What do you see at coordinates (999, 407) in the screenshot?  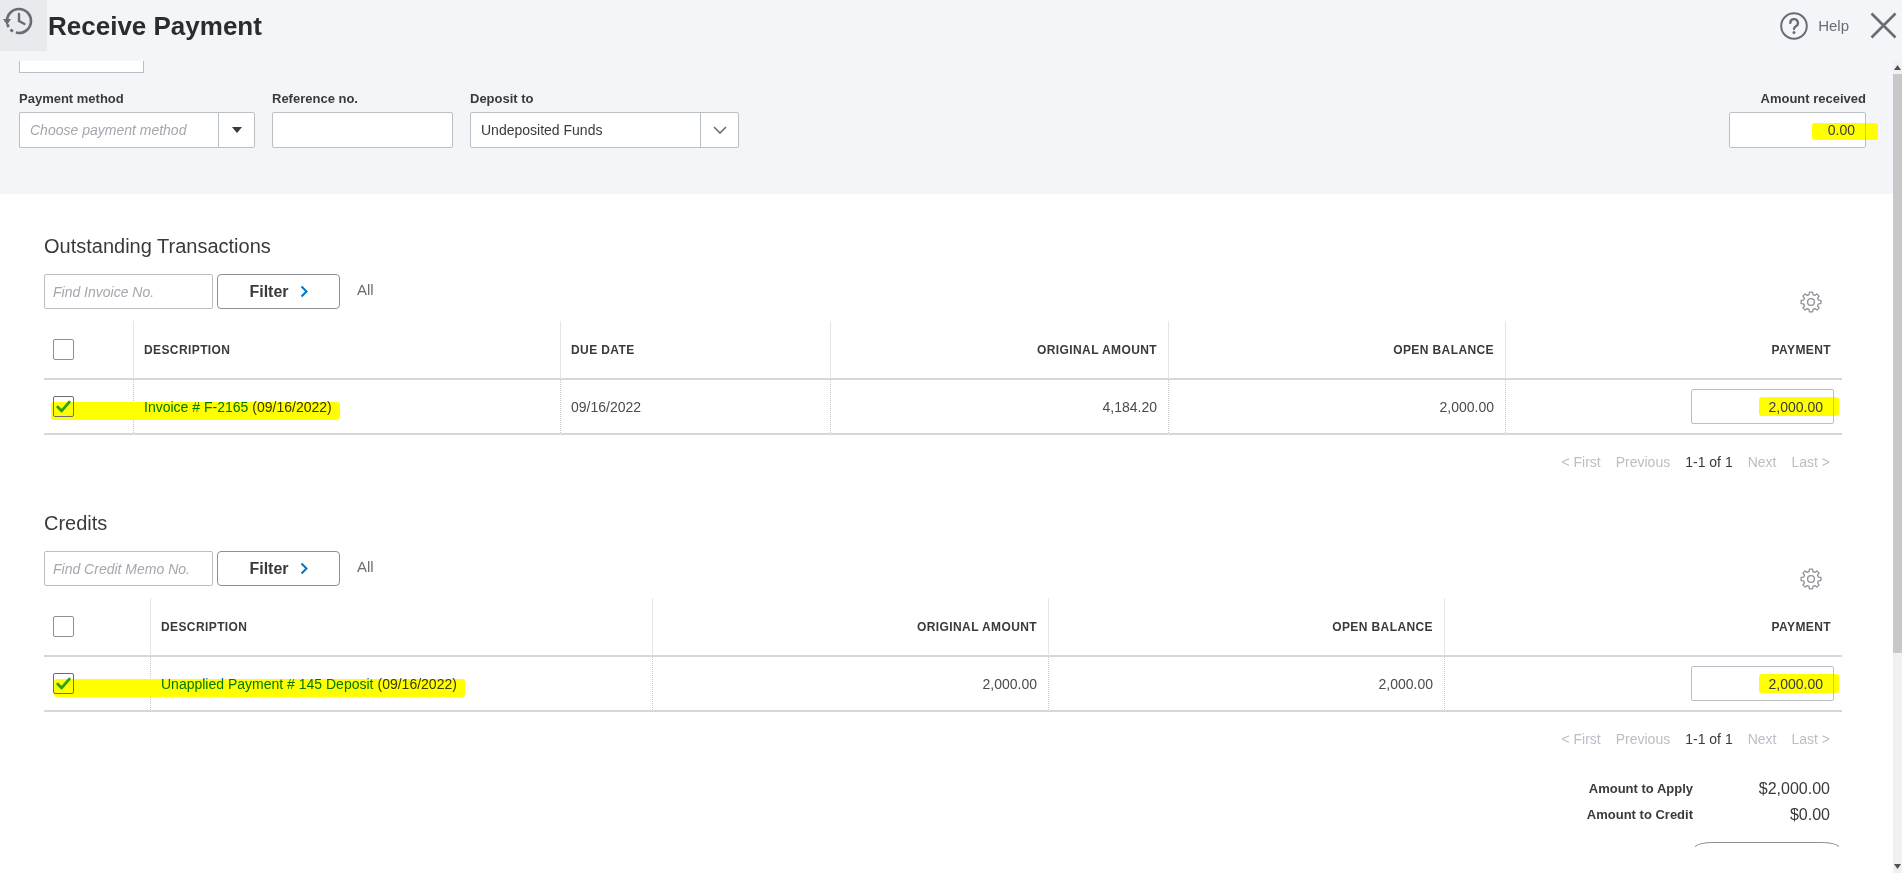 I see `table-cell: 4,184.20` at bounding box center [999, 407].